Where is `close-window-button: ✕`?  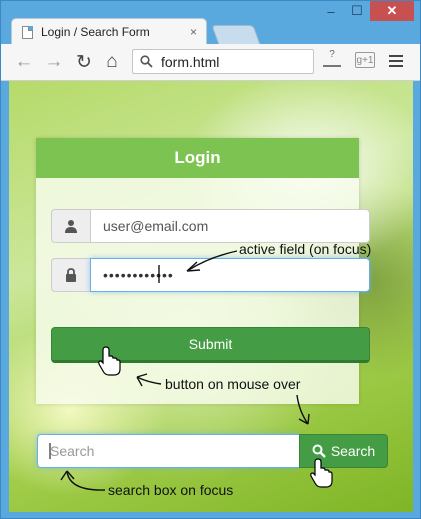
close-window-button: ✕ is located at coordinates (392, 11).